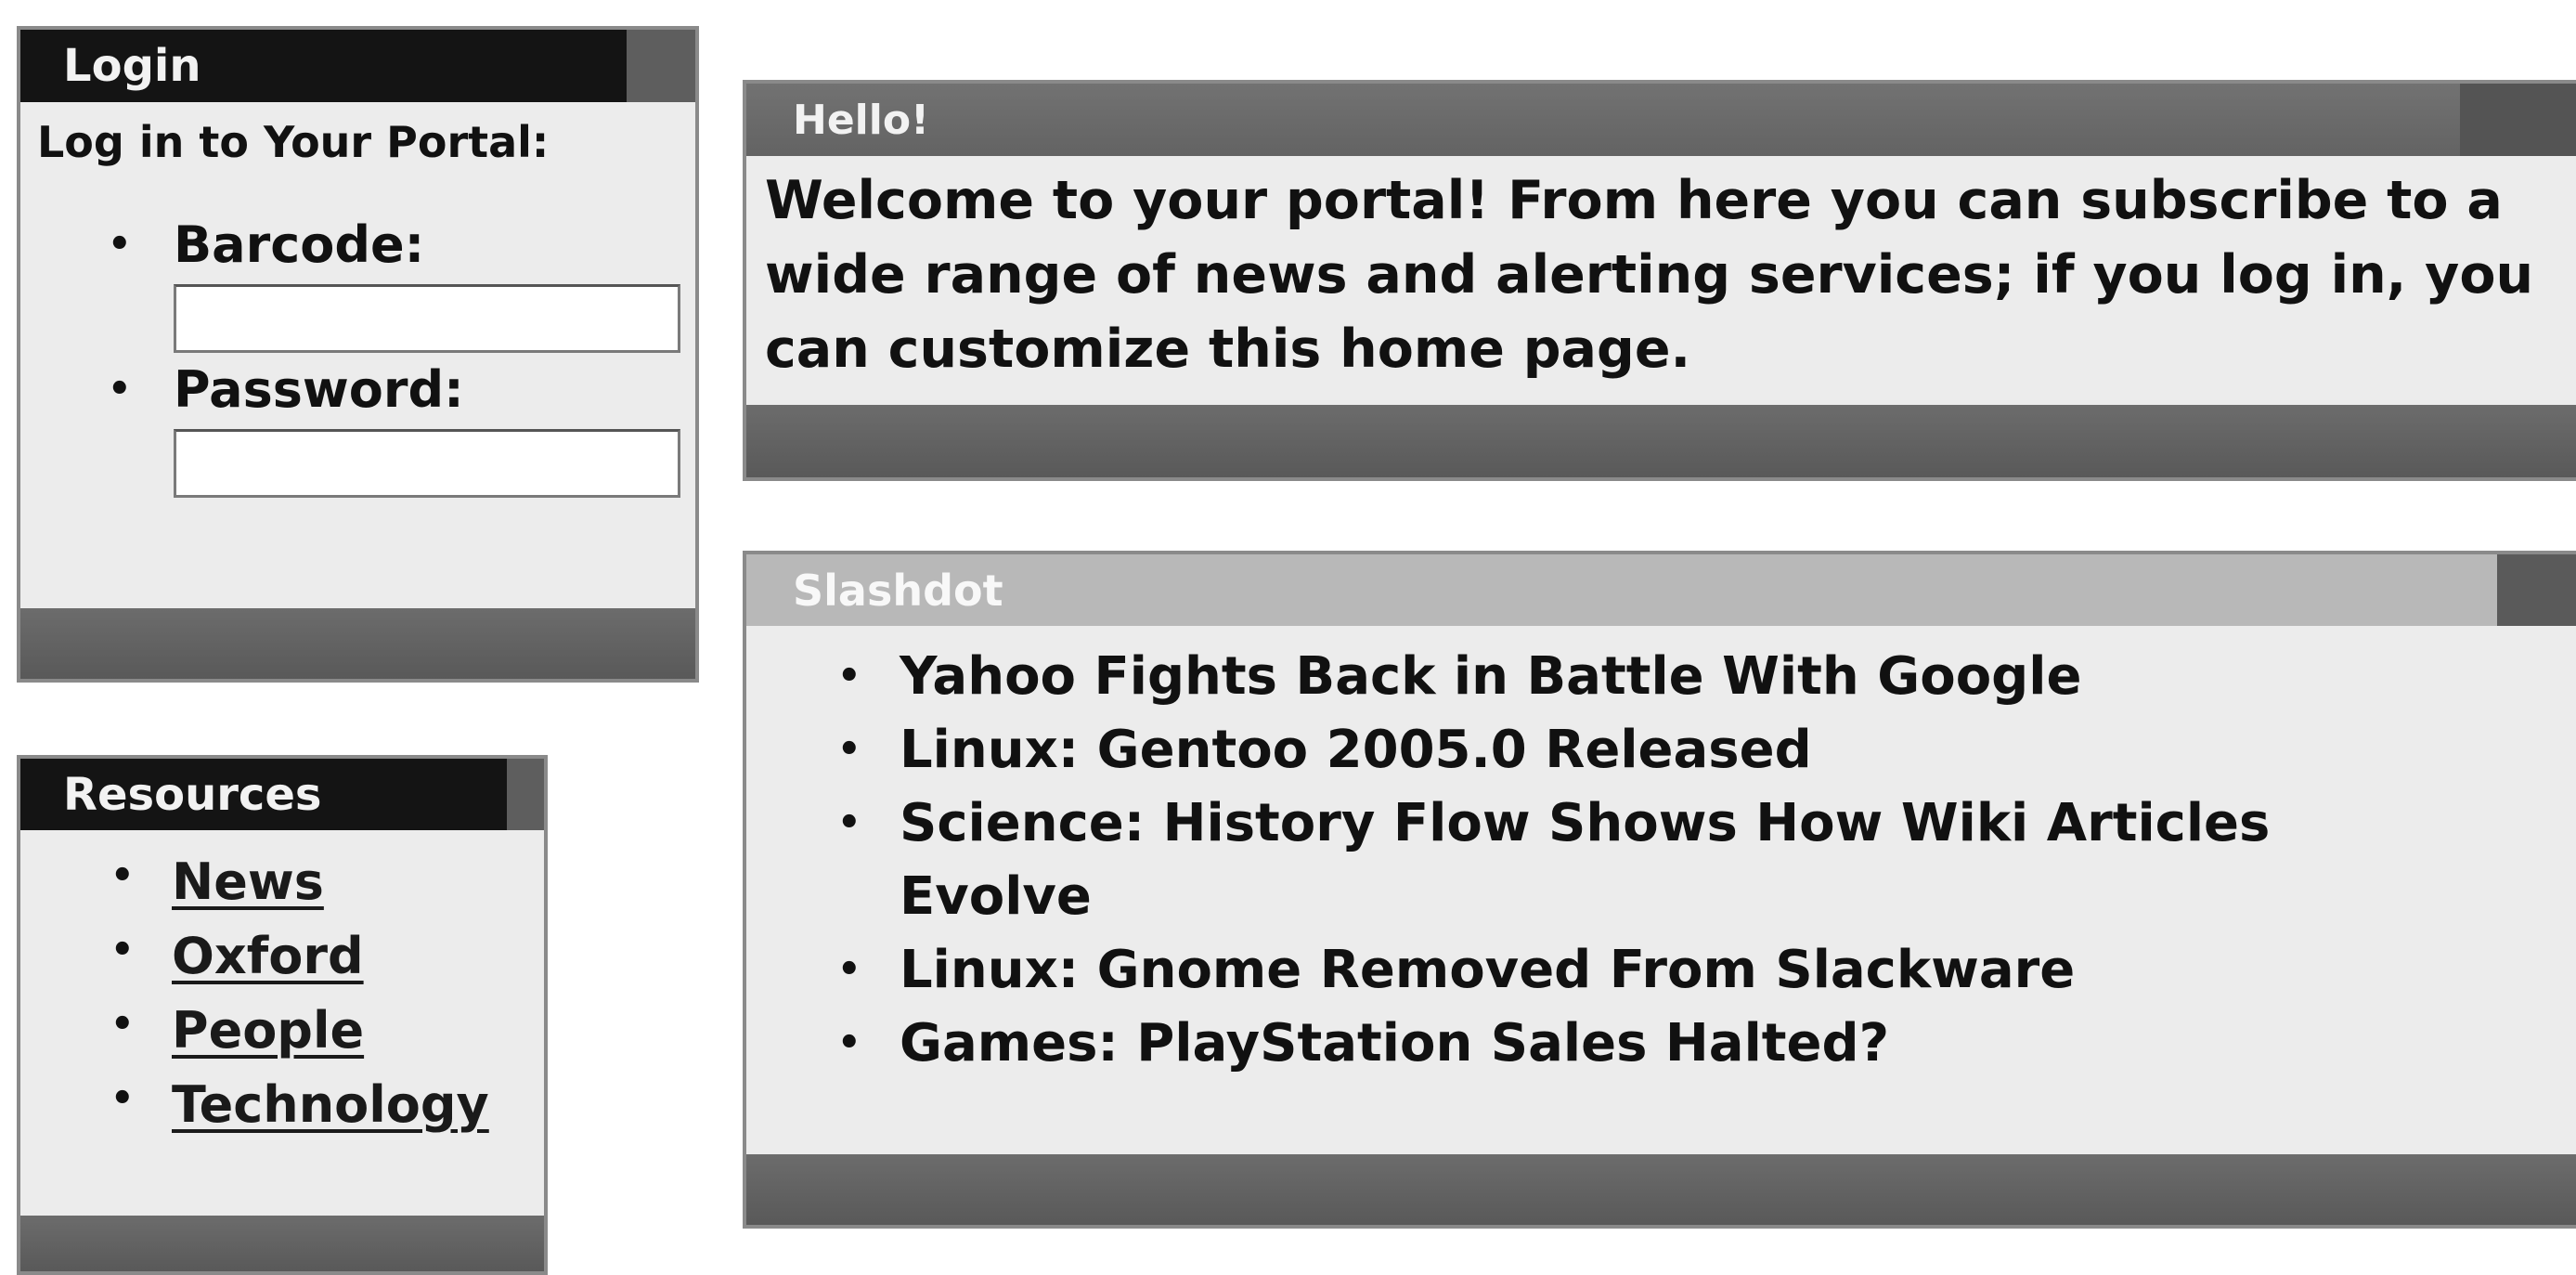 The image size is (2576, 1275). I want to click on login-header: Login, so click(357, 66).